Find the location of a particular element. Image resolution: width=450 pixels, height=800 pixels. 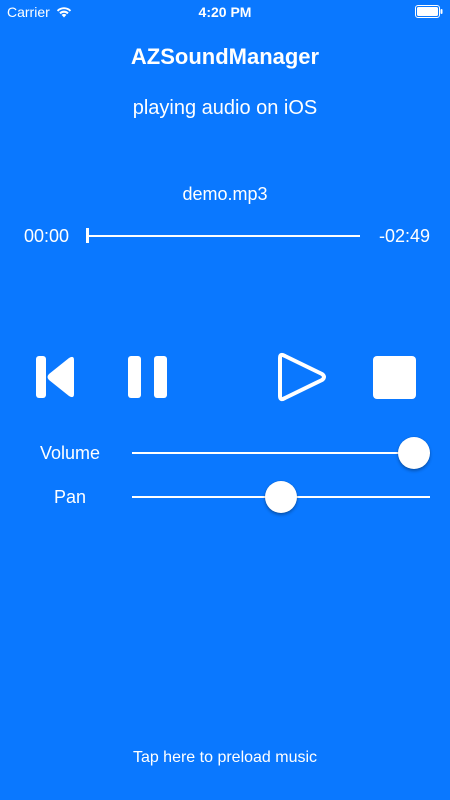

volume-slider-track is located at coordinates (281, 453).